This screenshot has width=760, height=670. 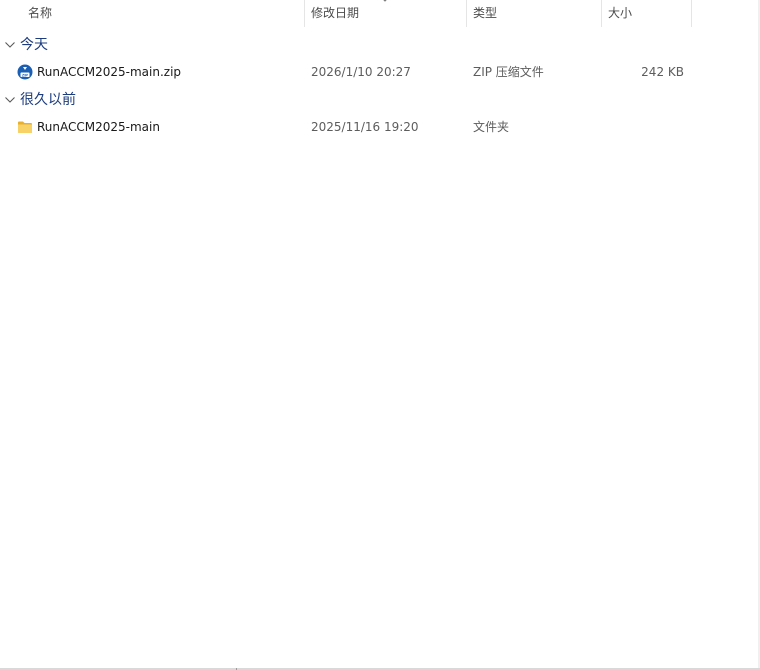 I want to click on folder-name: RunACCM2025-main, so click(x=98, y=127).